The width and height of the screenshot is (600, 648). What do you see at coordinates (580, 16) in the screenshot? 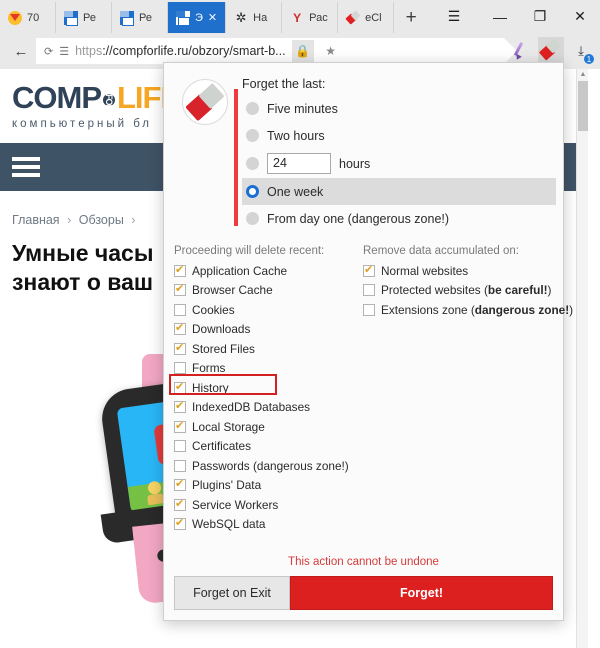
I see `close-window-icon: ✕` at bounding box center [580, 16].